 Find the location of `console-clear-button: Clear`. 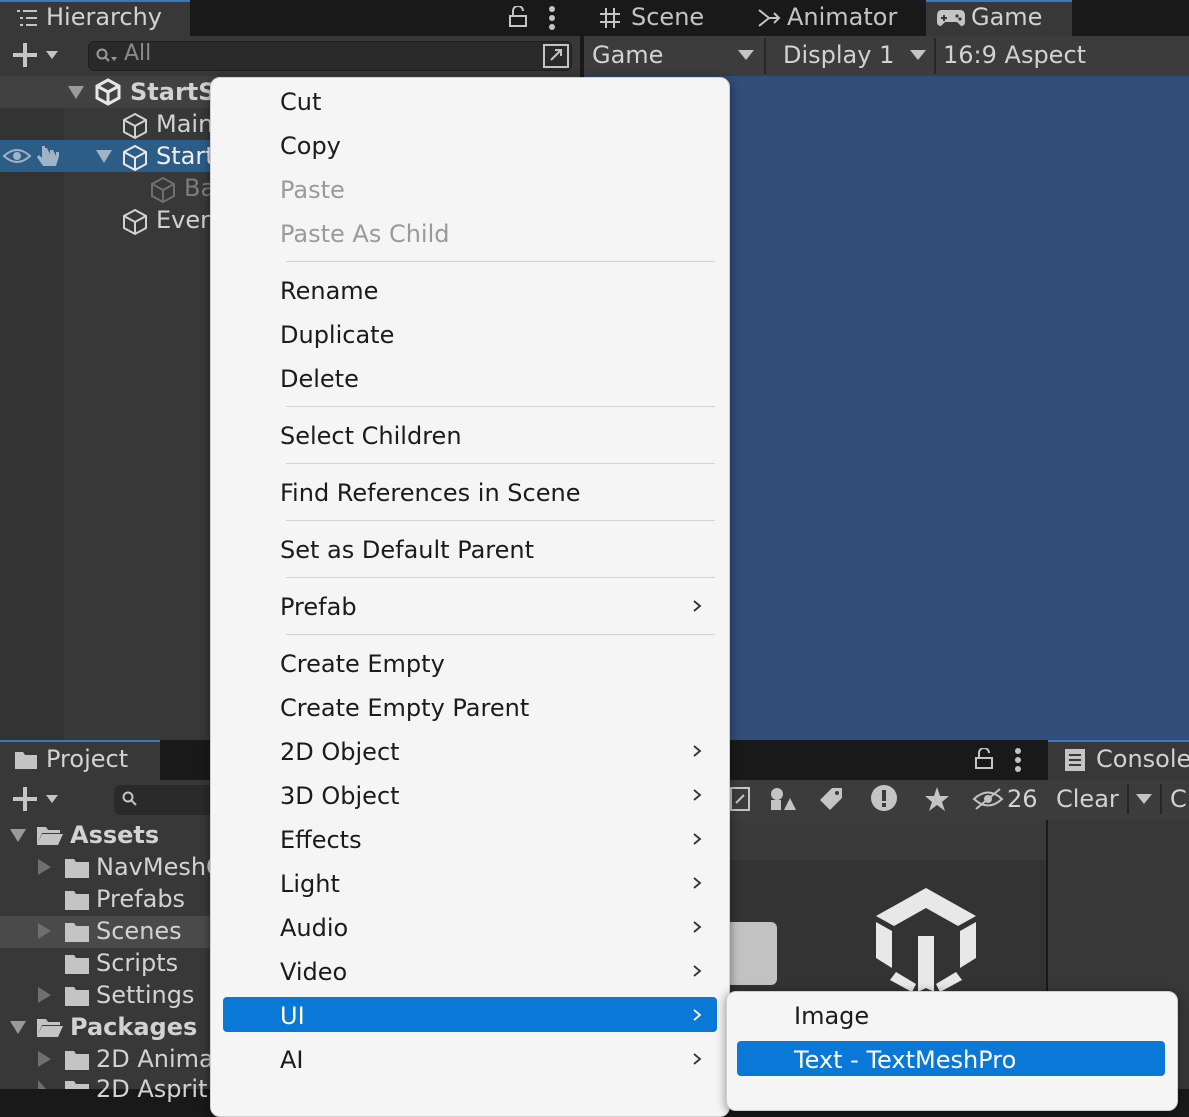

console-clear-button: Clear is located at coordinates (1087, 799).